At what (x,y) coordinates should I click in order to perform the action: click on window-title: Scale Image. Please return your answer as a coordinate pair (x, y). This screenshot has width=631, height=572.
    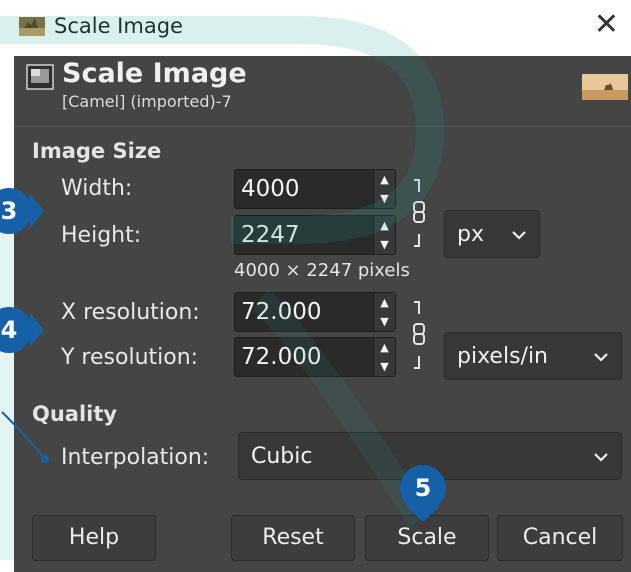
    Looking at the image, I should click on (118, 26).